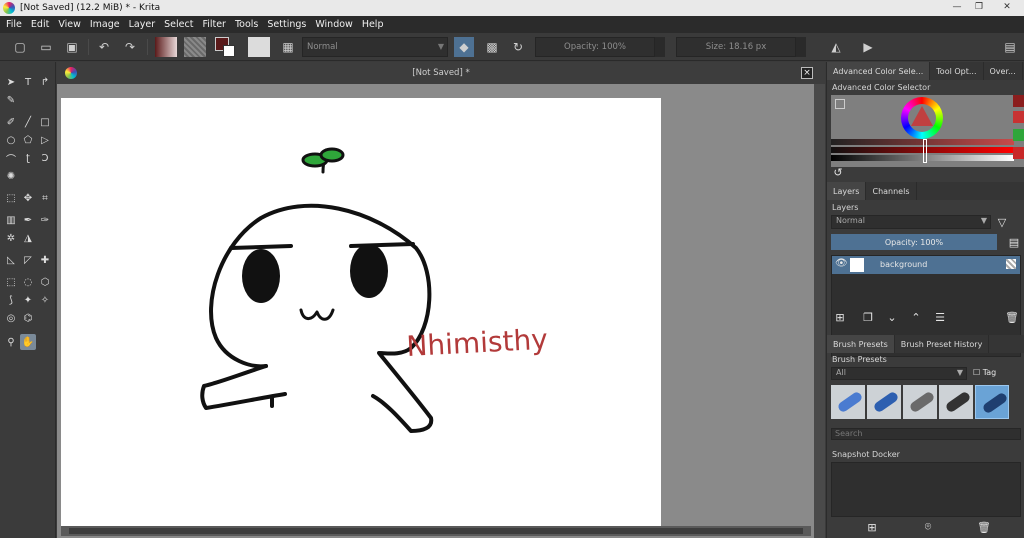 This screenshot has height=538, width=1024. I want to click on move-layer-up-icon: ⌃, so click(916, 317).